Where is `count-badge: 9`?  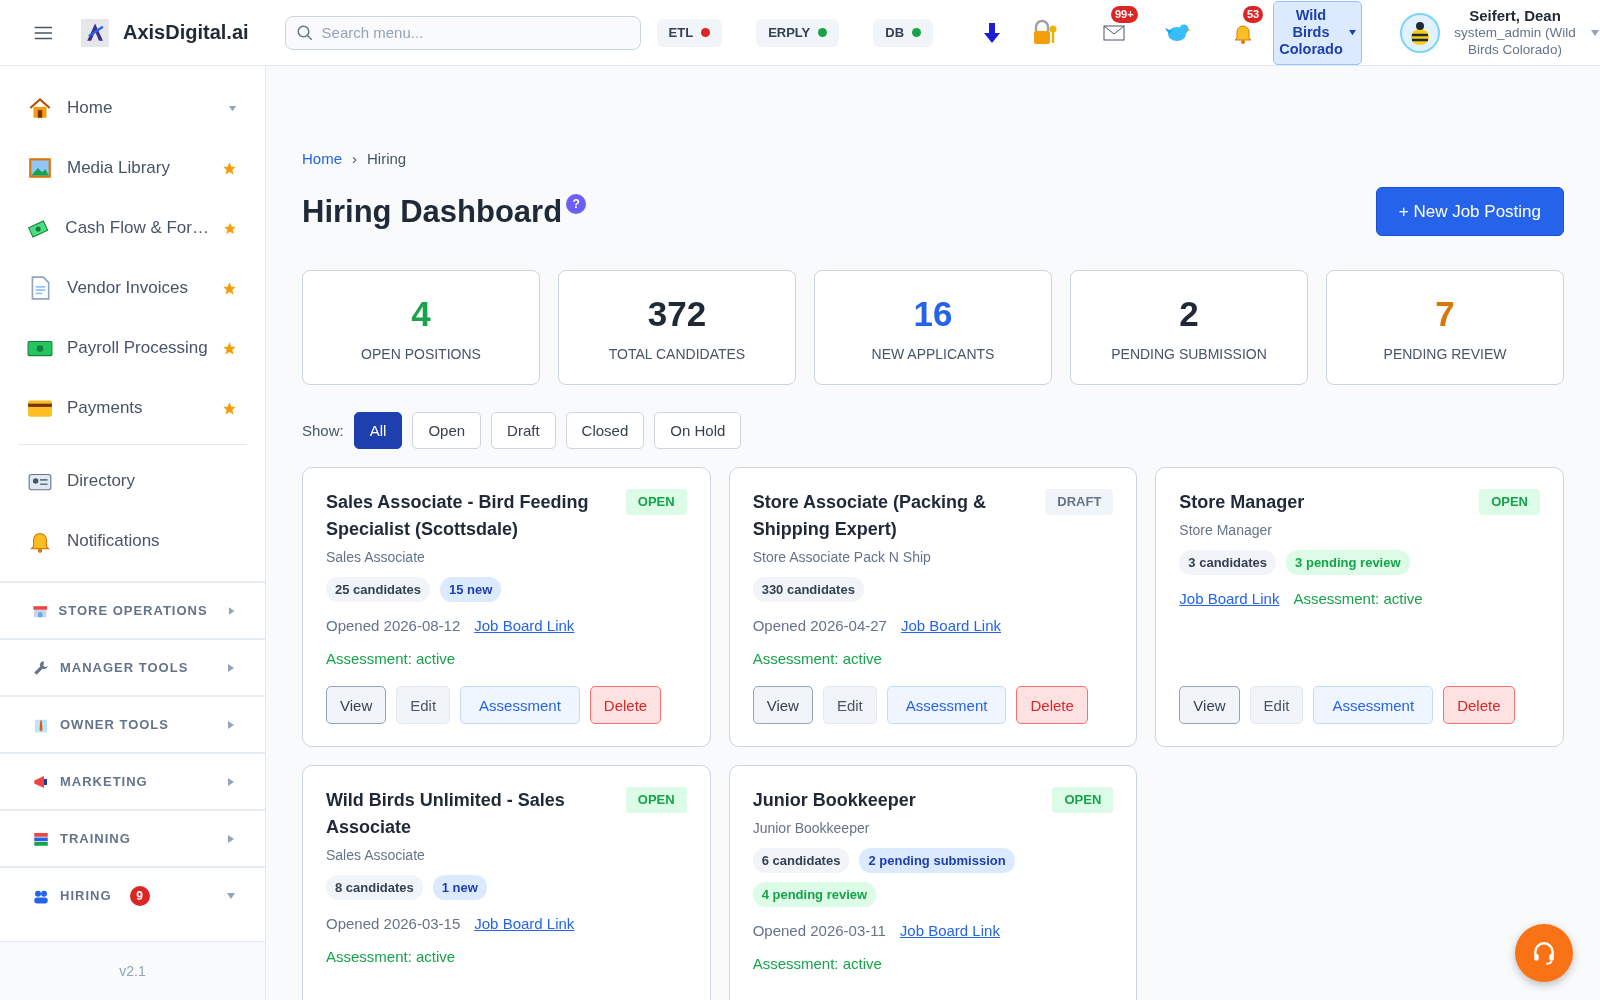 count-badge: 9 is located at coordinates (139, 895).